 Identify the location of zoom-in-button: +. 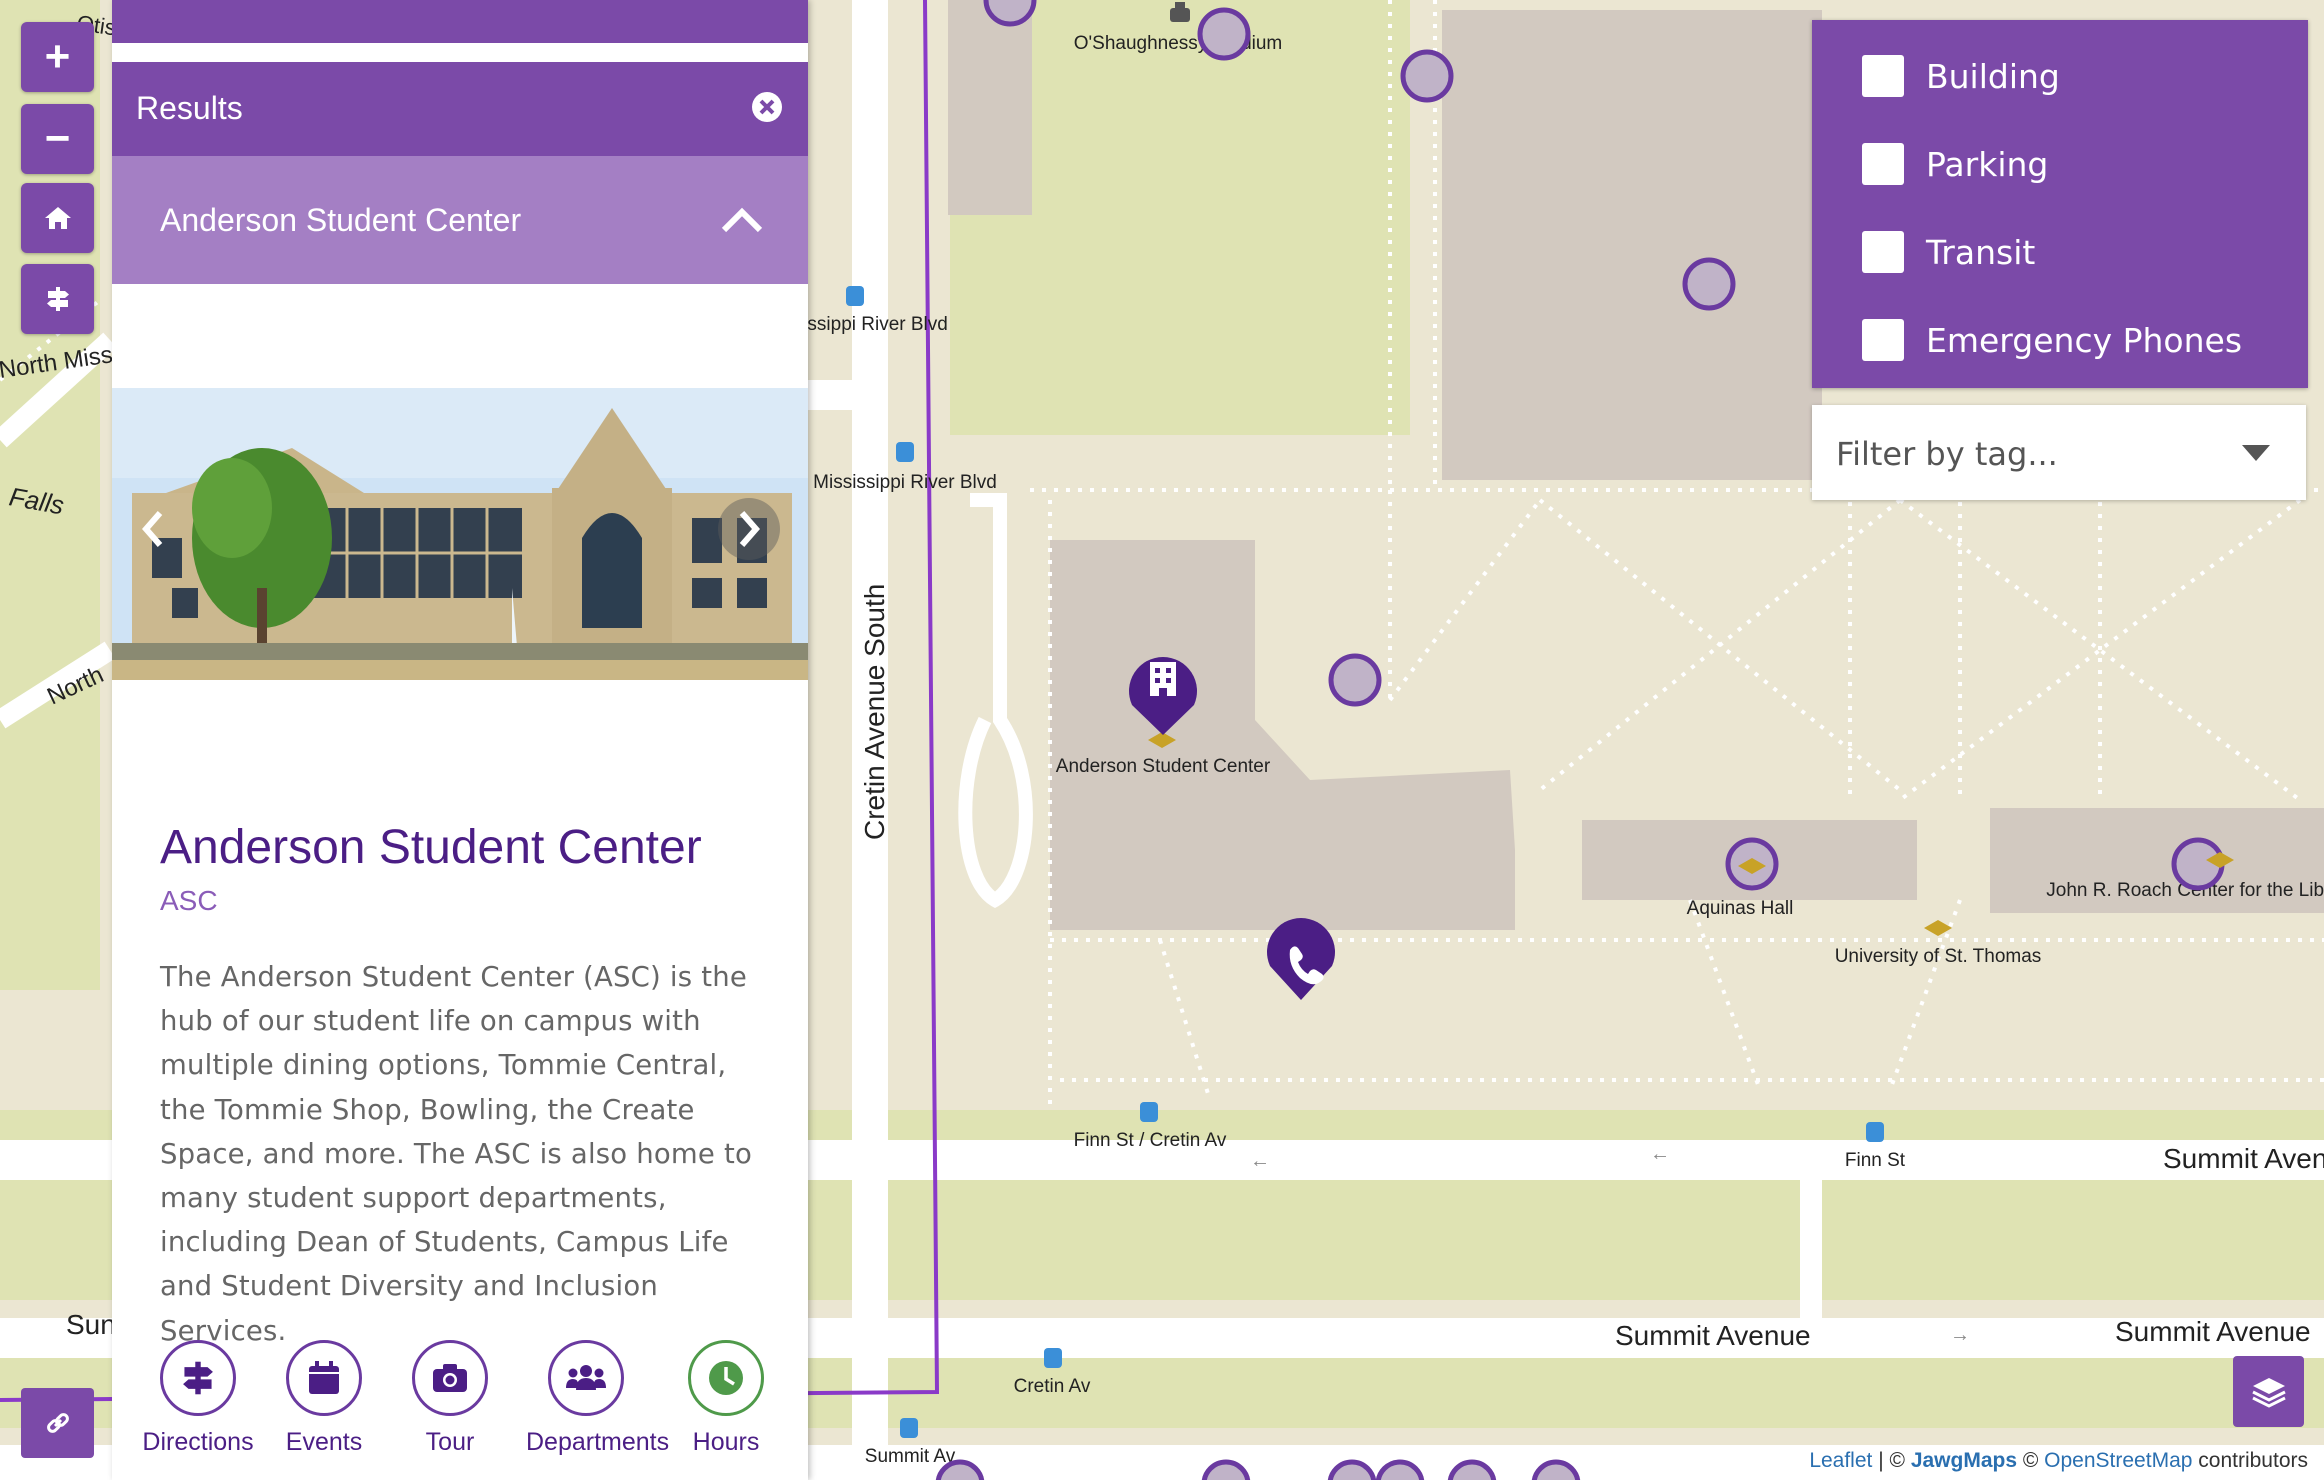
(57, 57).